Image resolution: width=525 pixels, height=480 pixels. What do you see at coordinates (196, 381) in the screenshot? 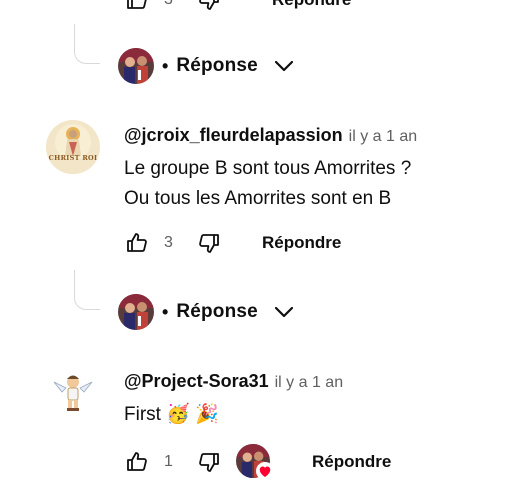
I see `author-name: @Project-Sora31` at bounding box center [196, 381].